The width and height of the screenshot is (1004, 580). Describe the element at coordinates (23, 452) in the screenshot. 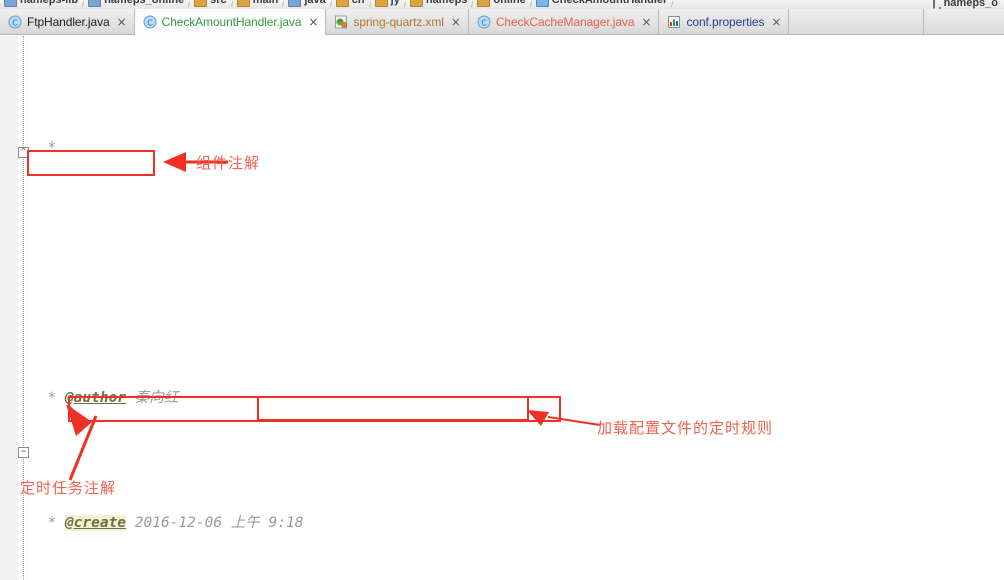

I see `fold-marker-method: −` at that location.